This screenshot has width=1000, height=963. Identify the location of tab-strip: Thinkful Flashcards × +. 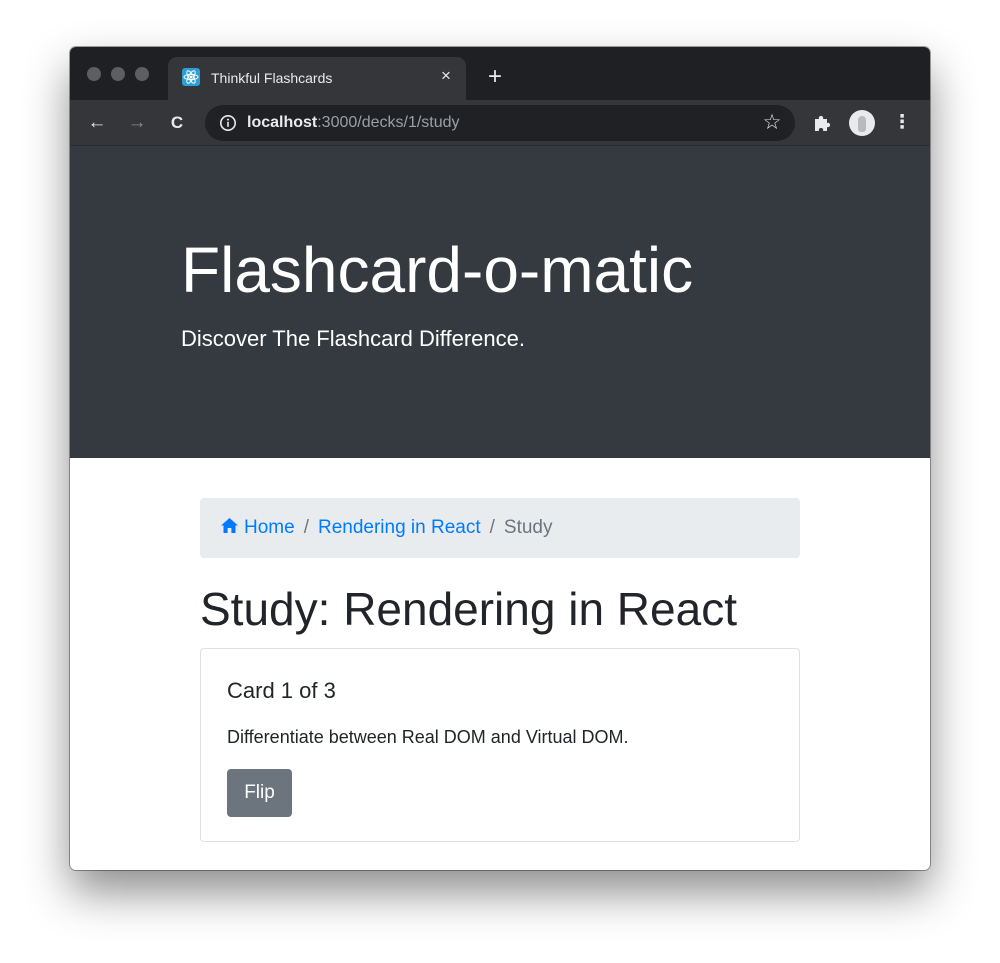
(500, 73).